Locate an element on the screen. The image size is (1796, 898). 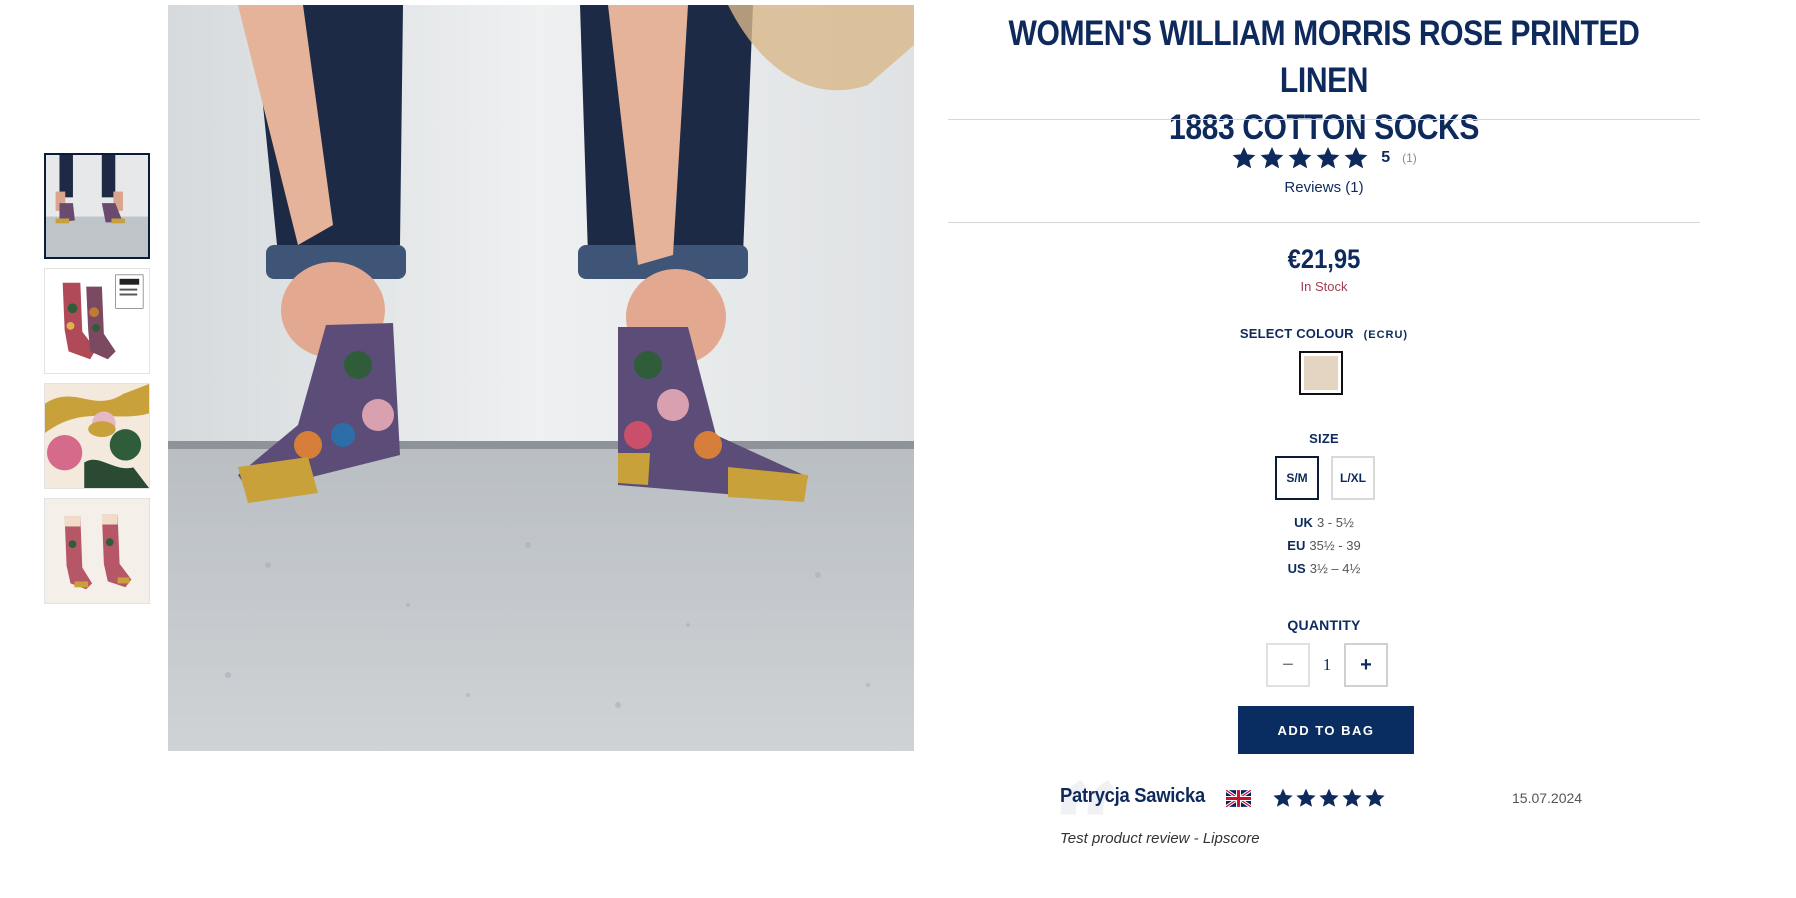
selected-colour: (ECRU) is located at coordinates (1386, 335).